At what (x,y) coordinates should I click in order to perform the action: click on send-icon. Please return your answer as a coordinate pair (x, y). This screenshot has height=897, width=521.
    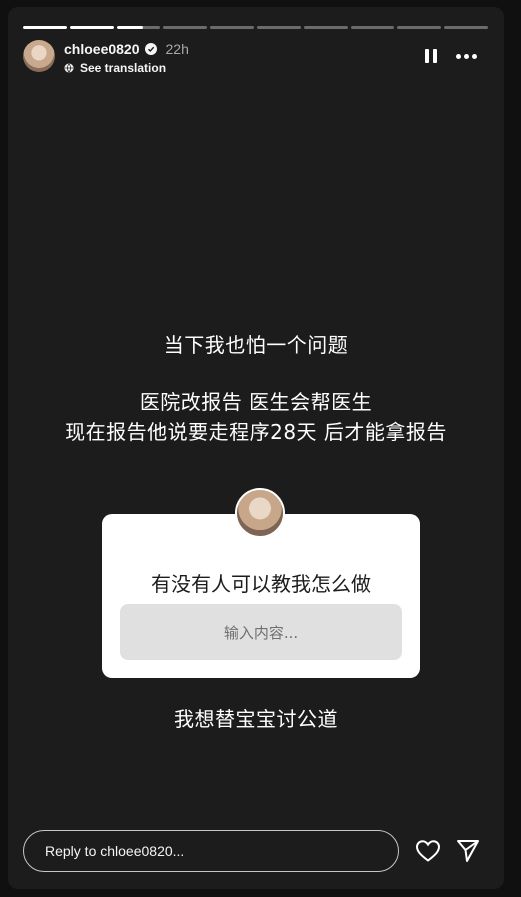
    Looking at the image, I should click on (468, 851).